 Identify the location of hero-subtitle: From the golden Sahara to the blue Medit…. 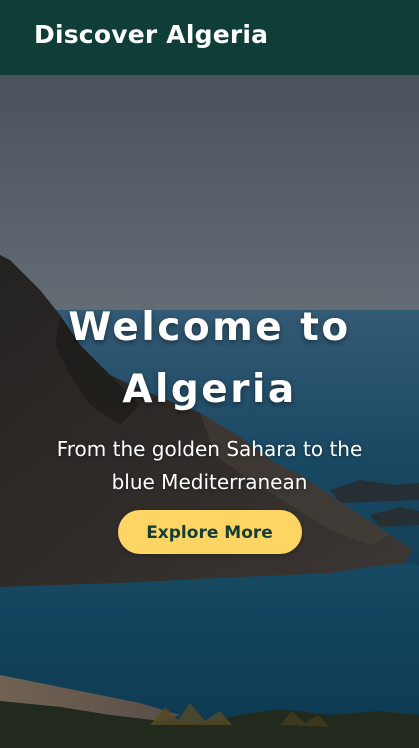
(209, 465).